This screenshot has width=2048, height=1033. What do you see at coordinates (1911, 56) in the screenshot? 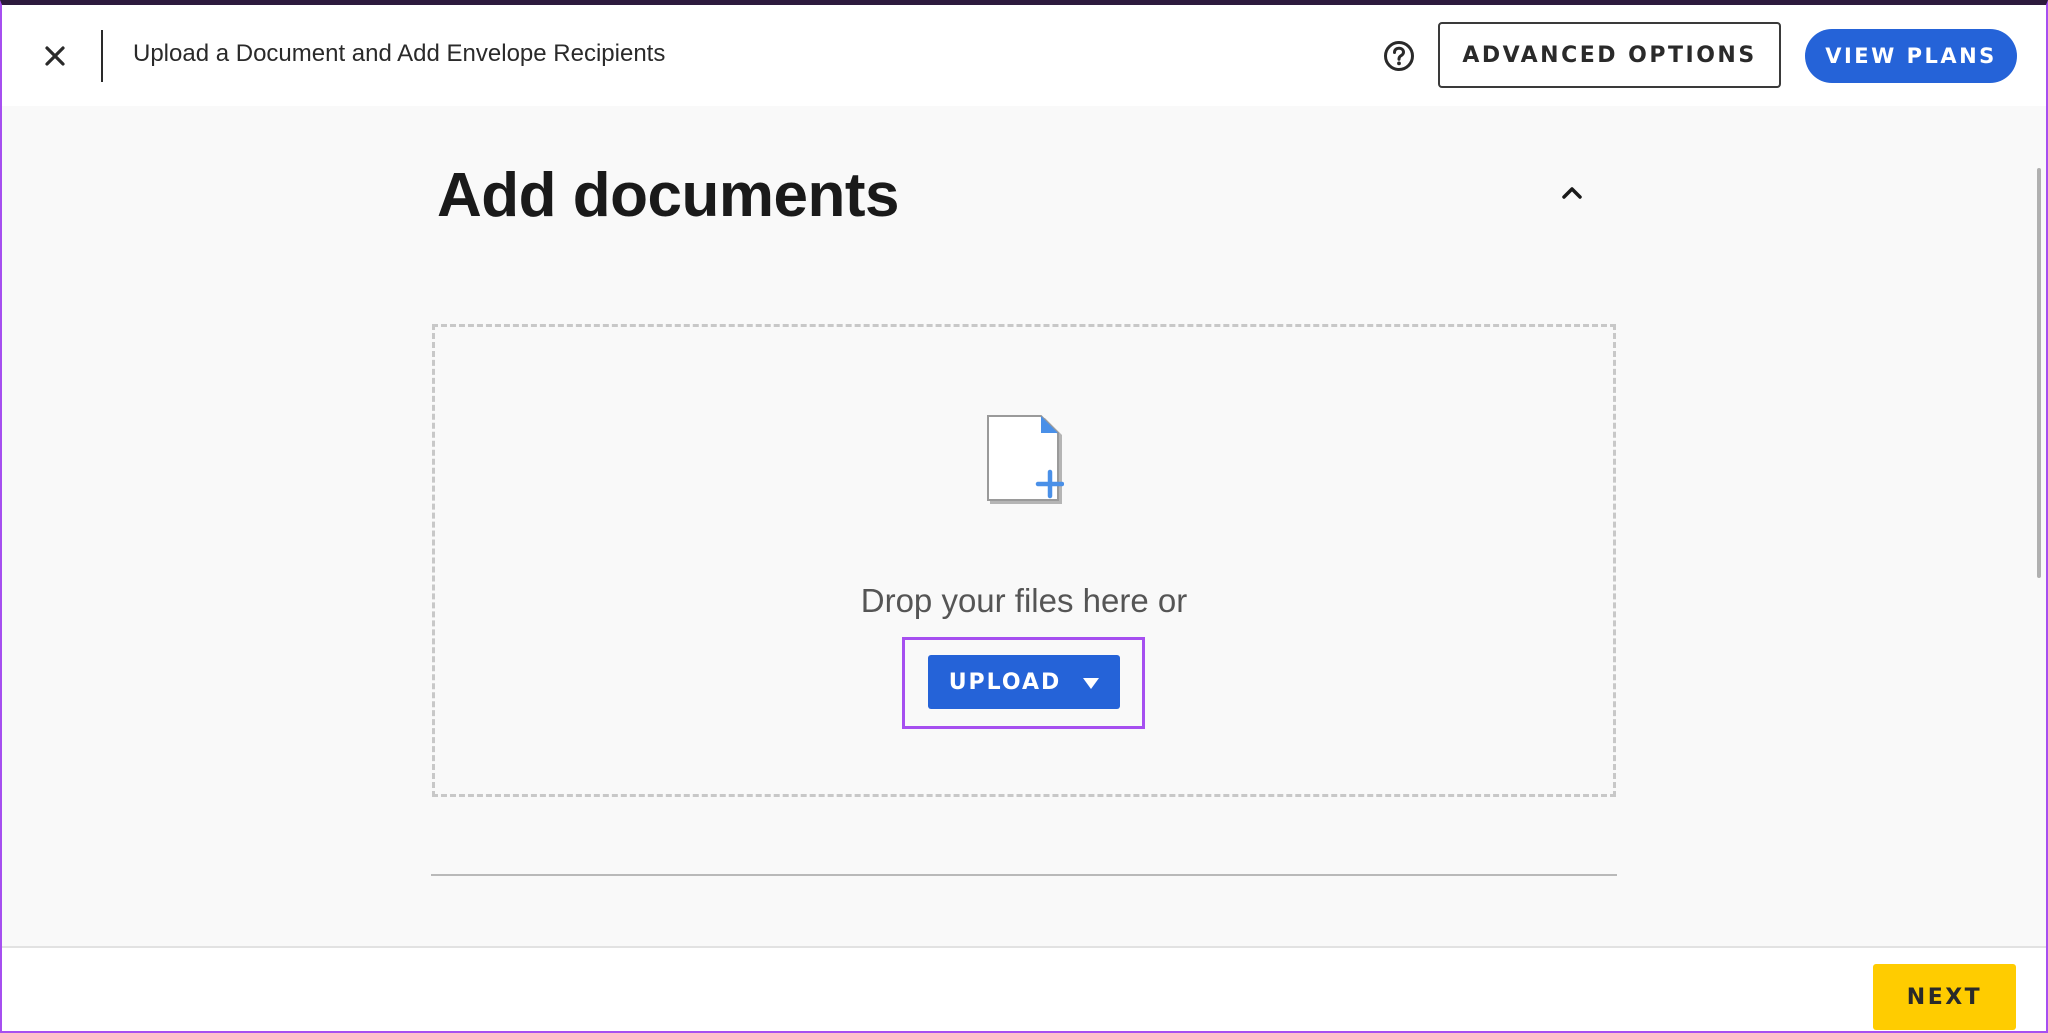
I see `view-plans-button: VIEW PLANS` at bounding box center [1911, 56].